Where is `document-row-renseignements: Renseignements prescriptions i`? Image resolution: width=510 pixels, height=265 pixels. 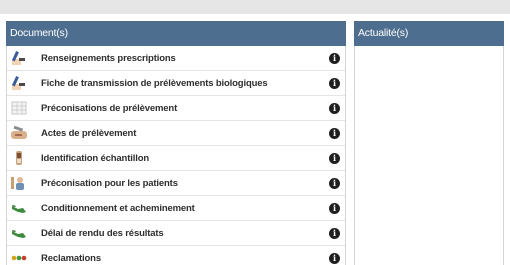 document-row-renseignements: Renseignements prescriptions i is located at coordinates (176, 58).